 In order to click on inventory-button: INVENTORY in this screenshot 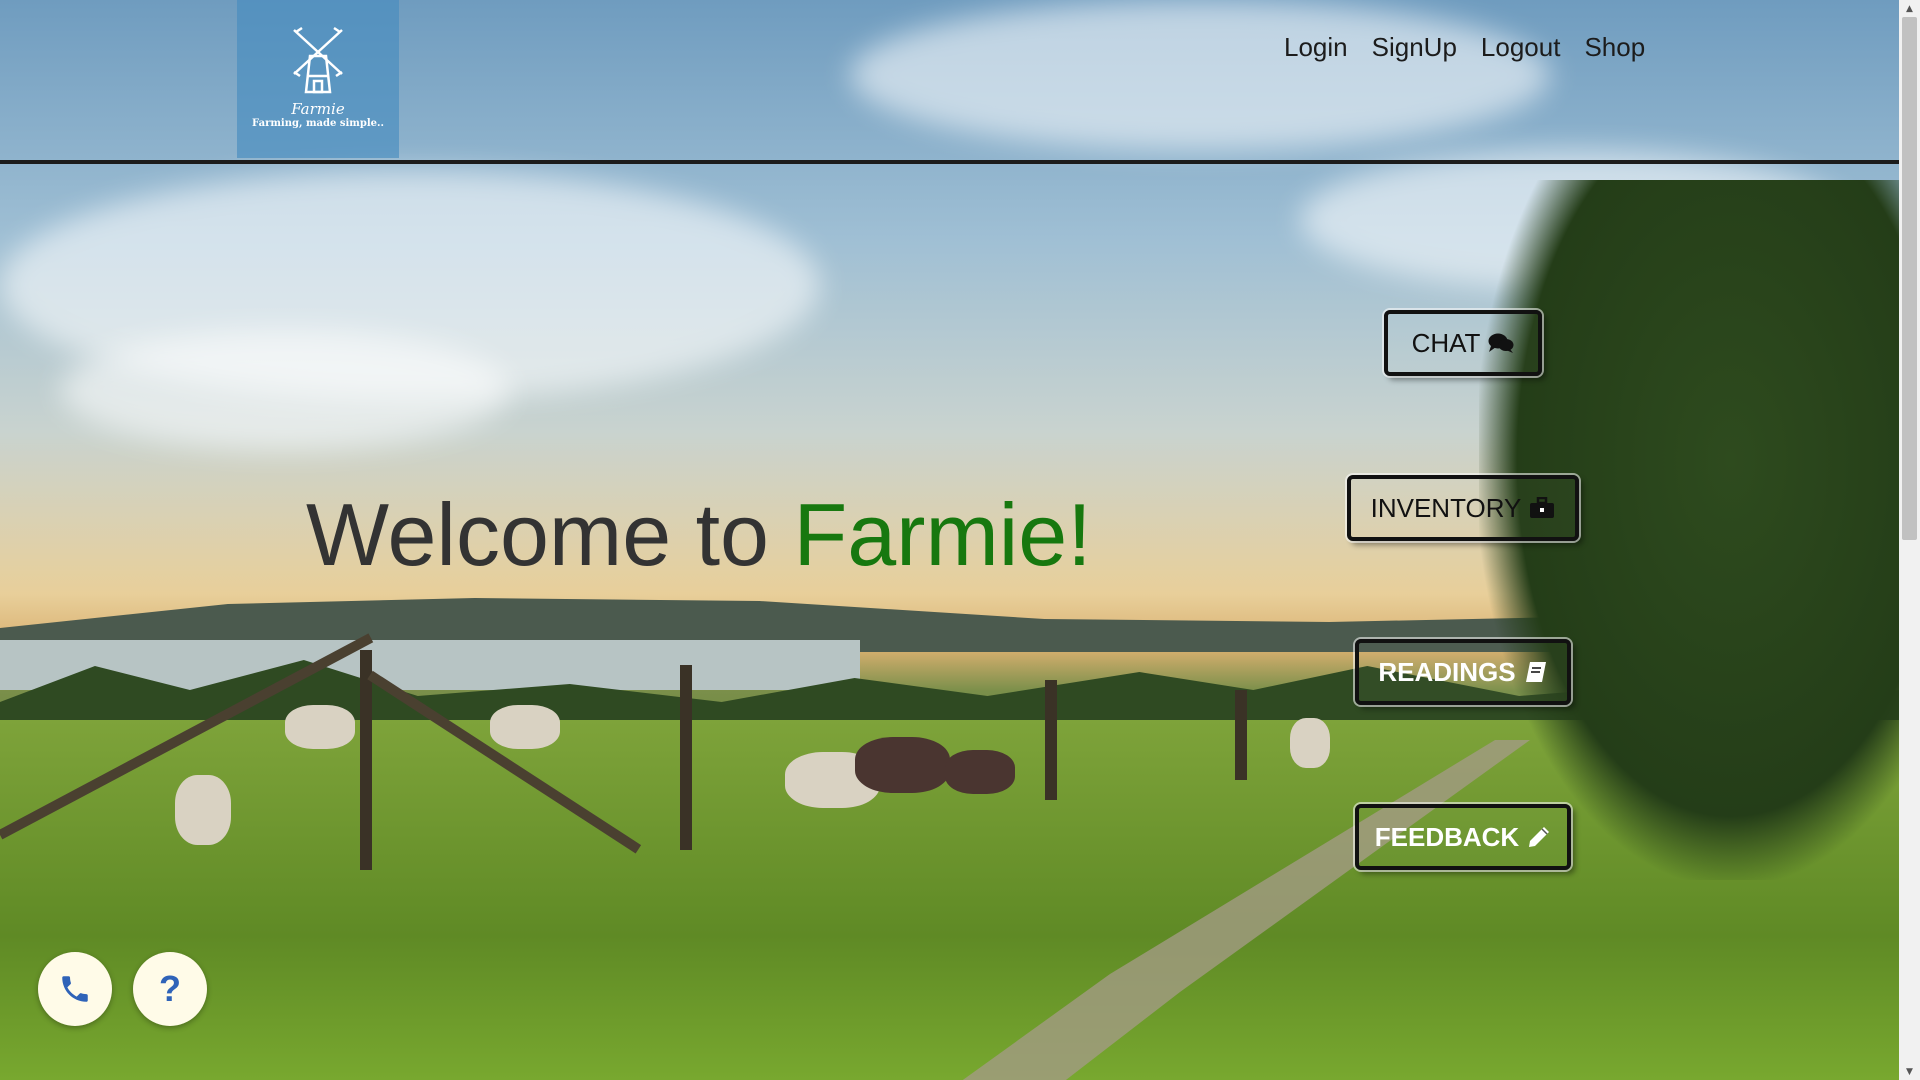, I will do `click(1463, 508)`.